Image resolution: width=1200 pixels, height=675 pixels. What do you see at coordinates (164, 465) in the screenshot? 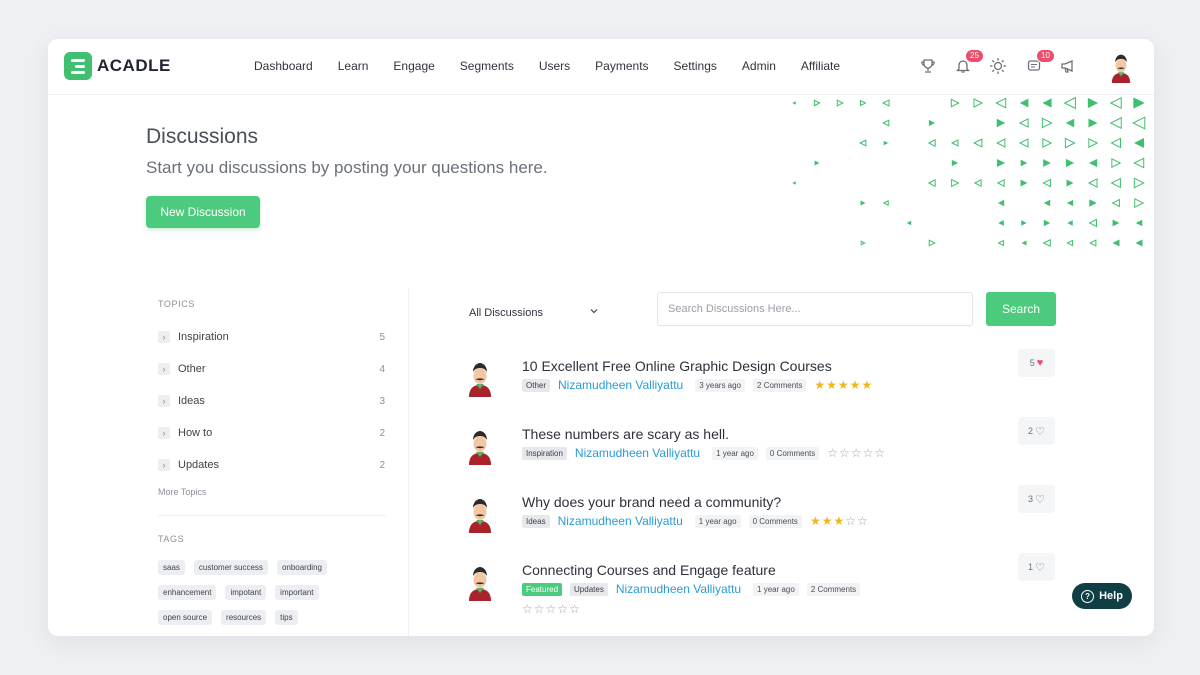
I see `chevron-right-icon: ›` at bounding box center [164, 465].